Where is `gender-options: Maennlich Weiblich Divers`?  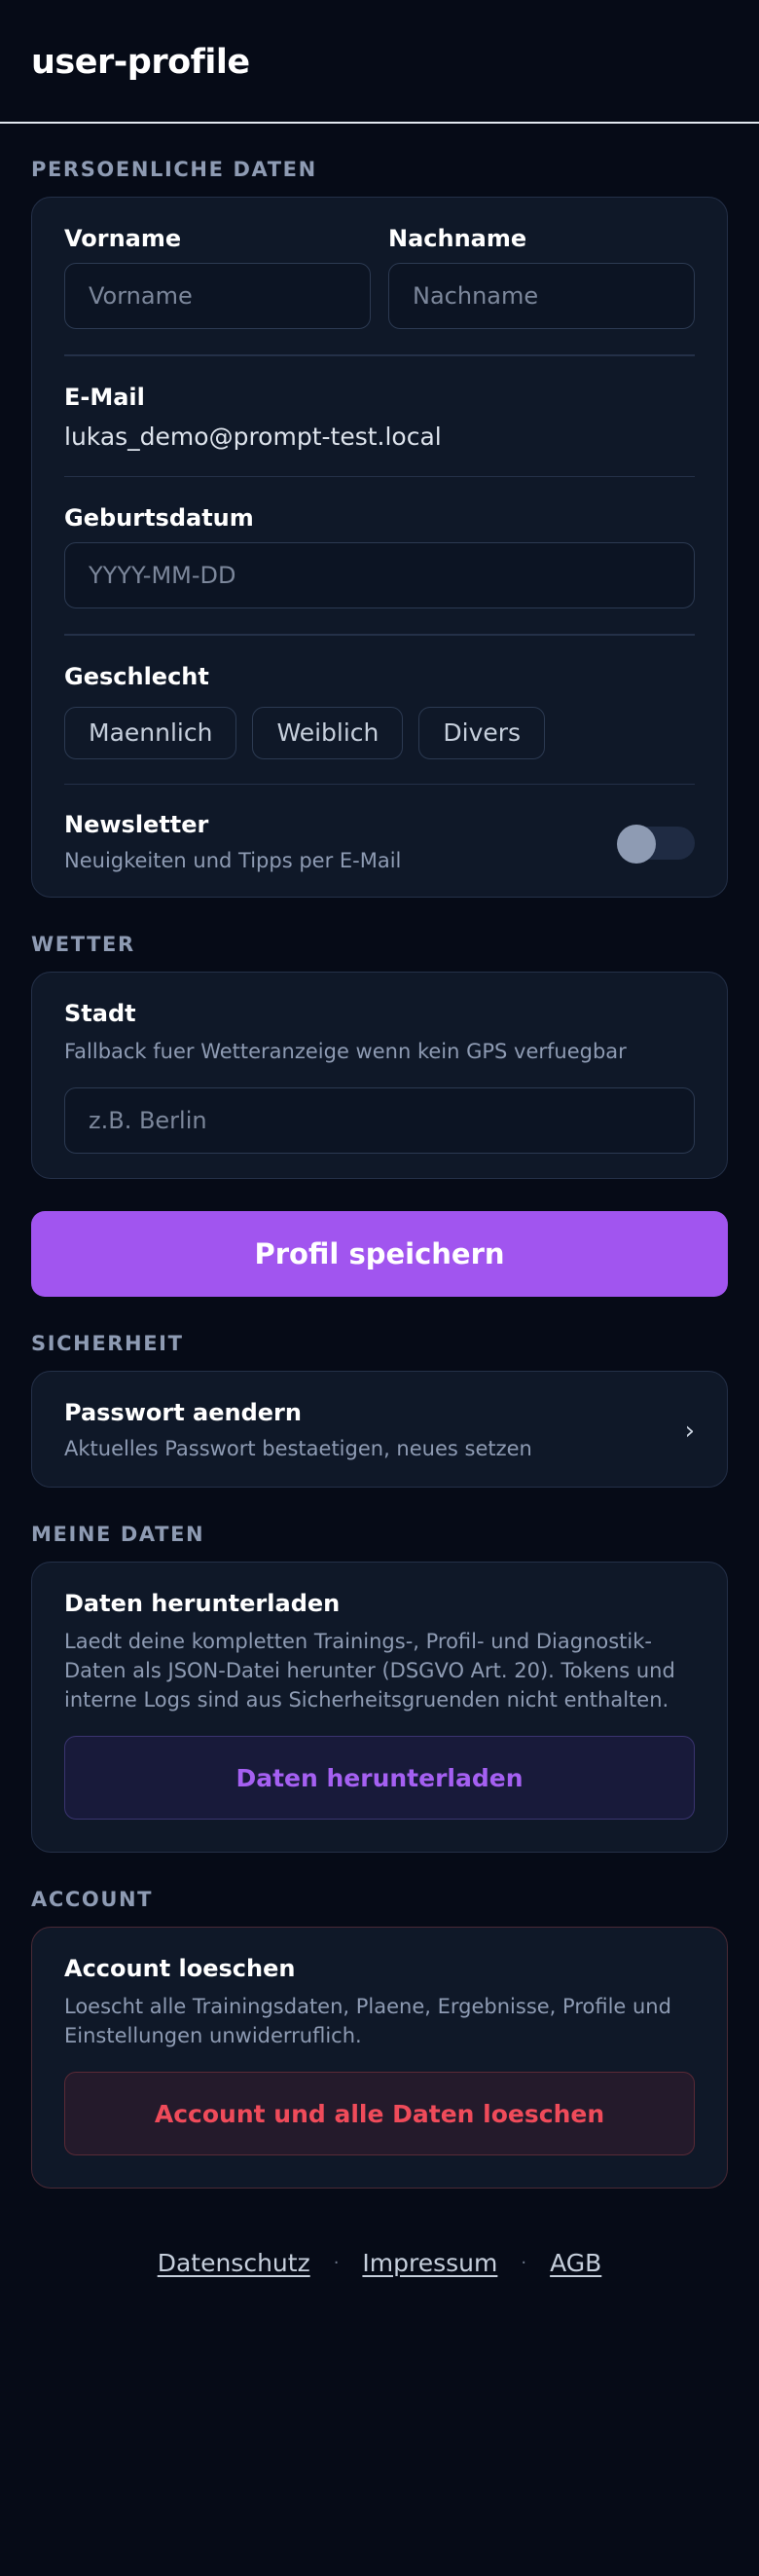
gender-options: Maennlich Weiblich Divers is located at coordinates (379, 732).